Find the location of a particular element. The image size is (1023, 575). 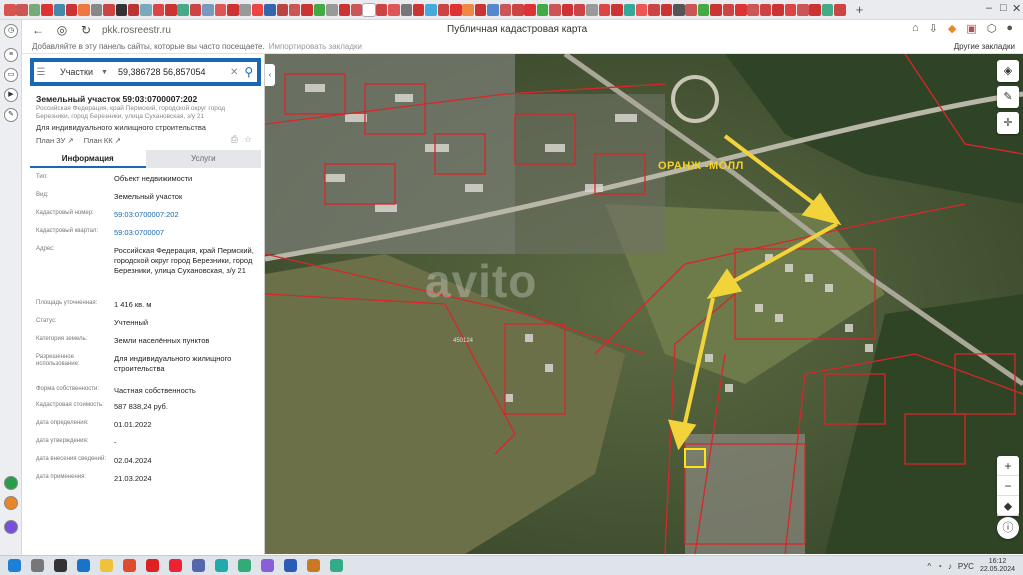

new-tab-icon: + is located at coordinates (860, 9).